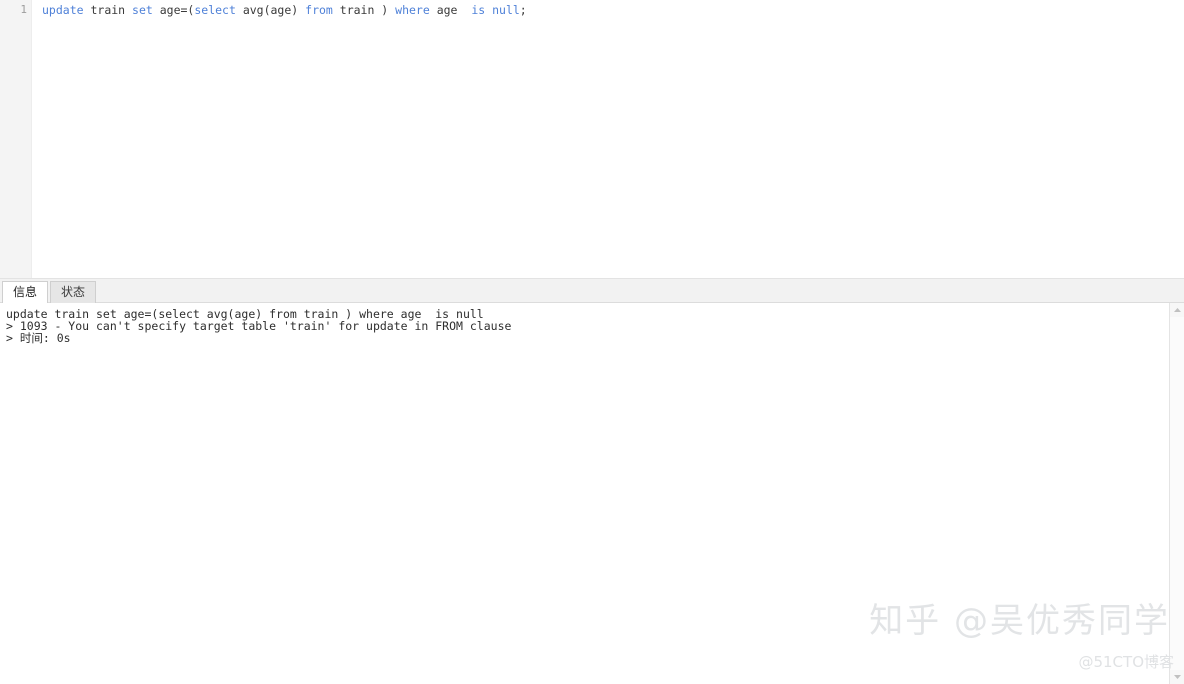 The height and width of the screenshot is (684, 1184). I want to click on sql-token-text: train, so click(108, 10).